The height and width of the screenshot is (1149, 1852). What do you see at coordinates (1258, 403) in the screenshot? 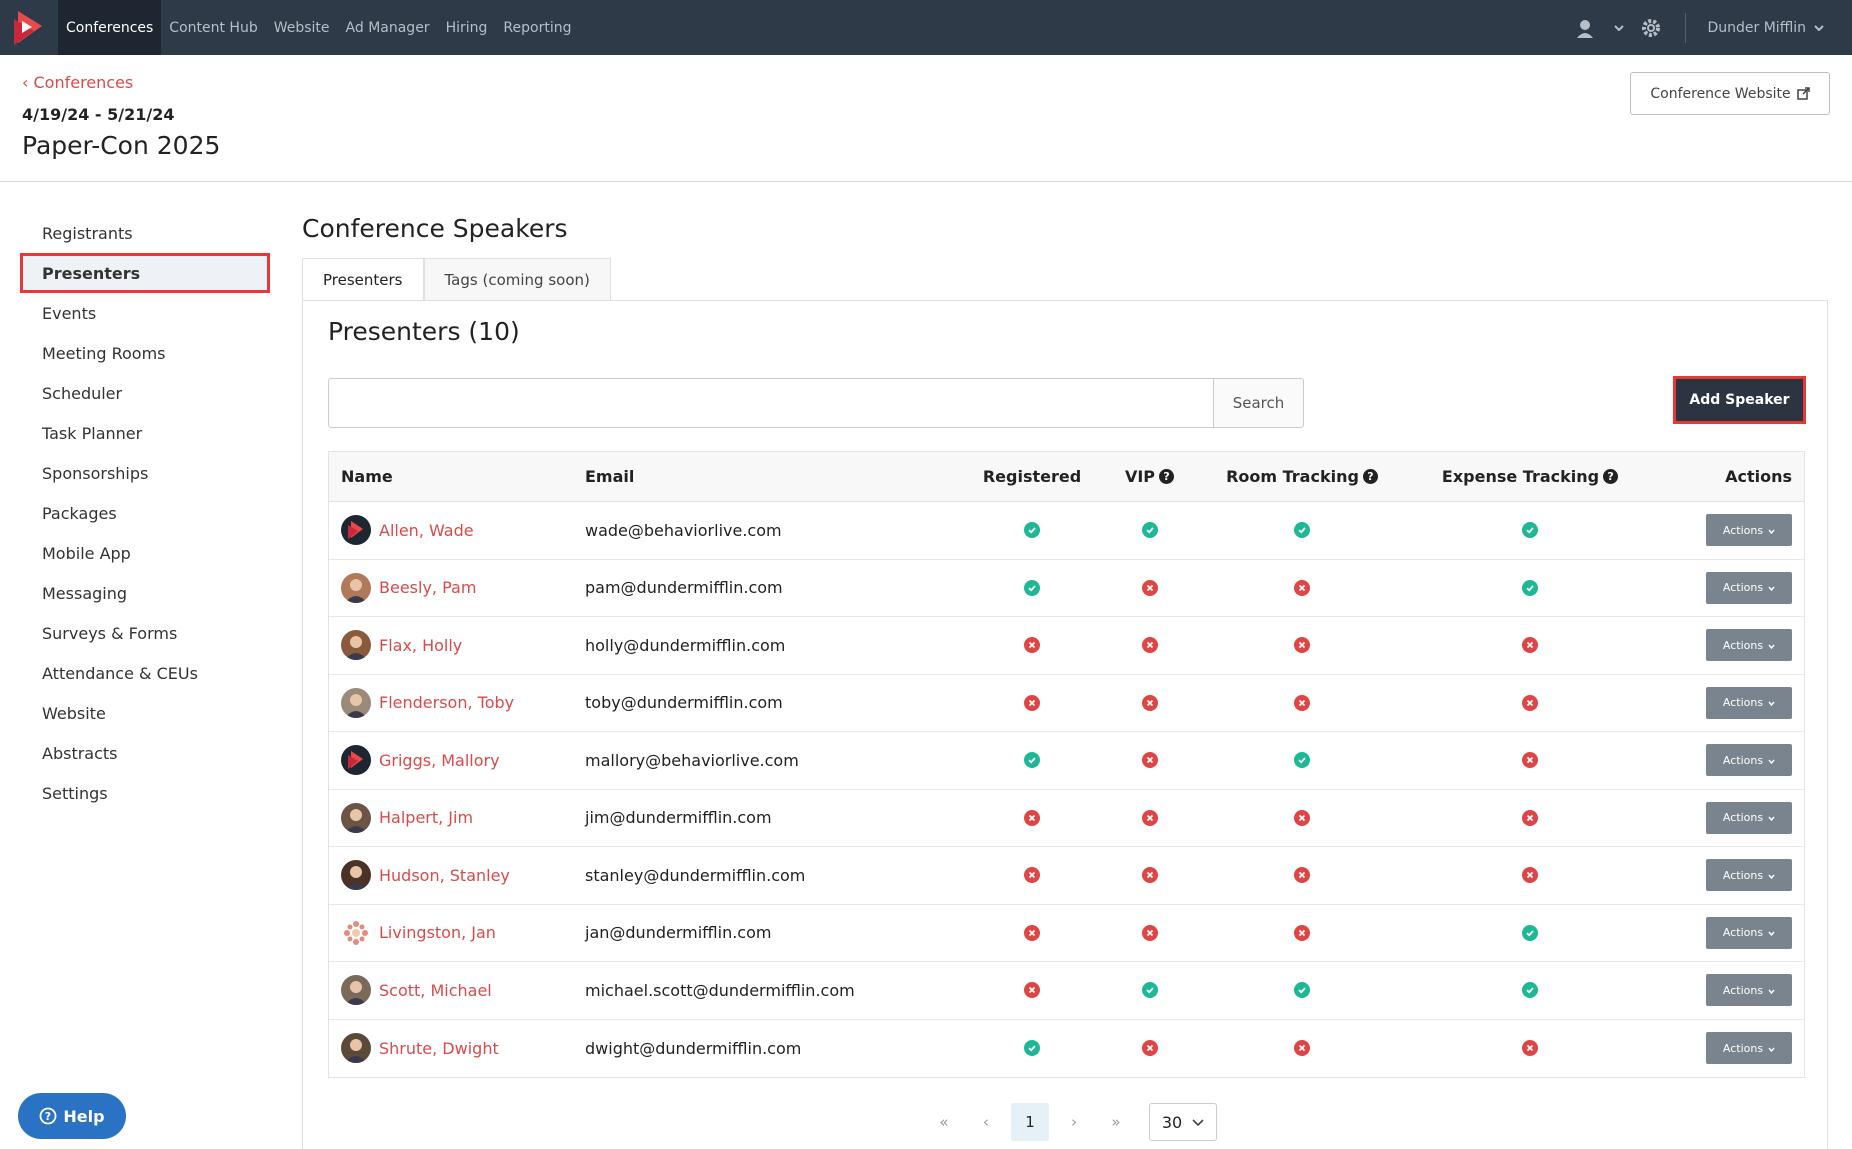
I see `search-button: Search` at bounding box center [1258, 403].